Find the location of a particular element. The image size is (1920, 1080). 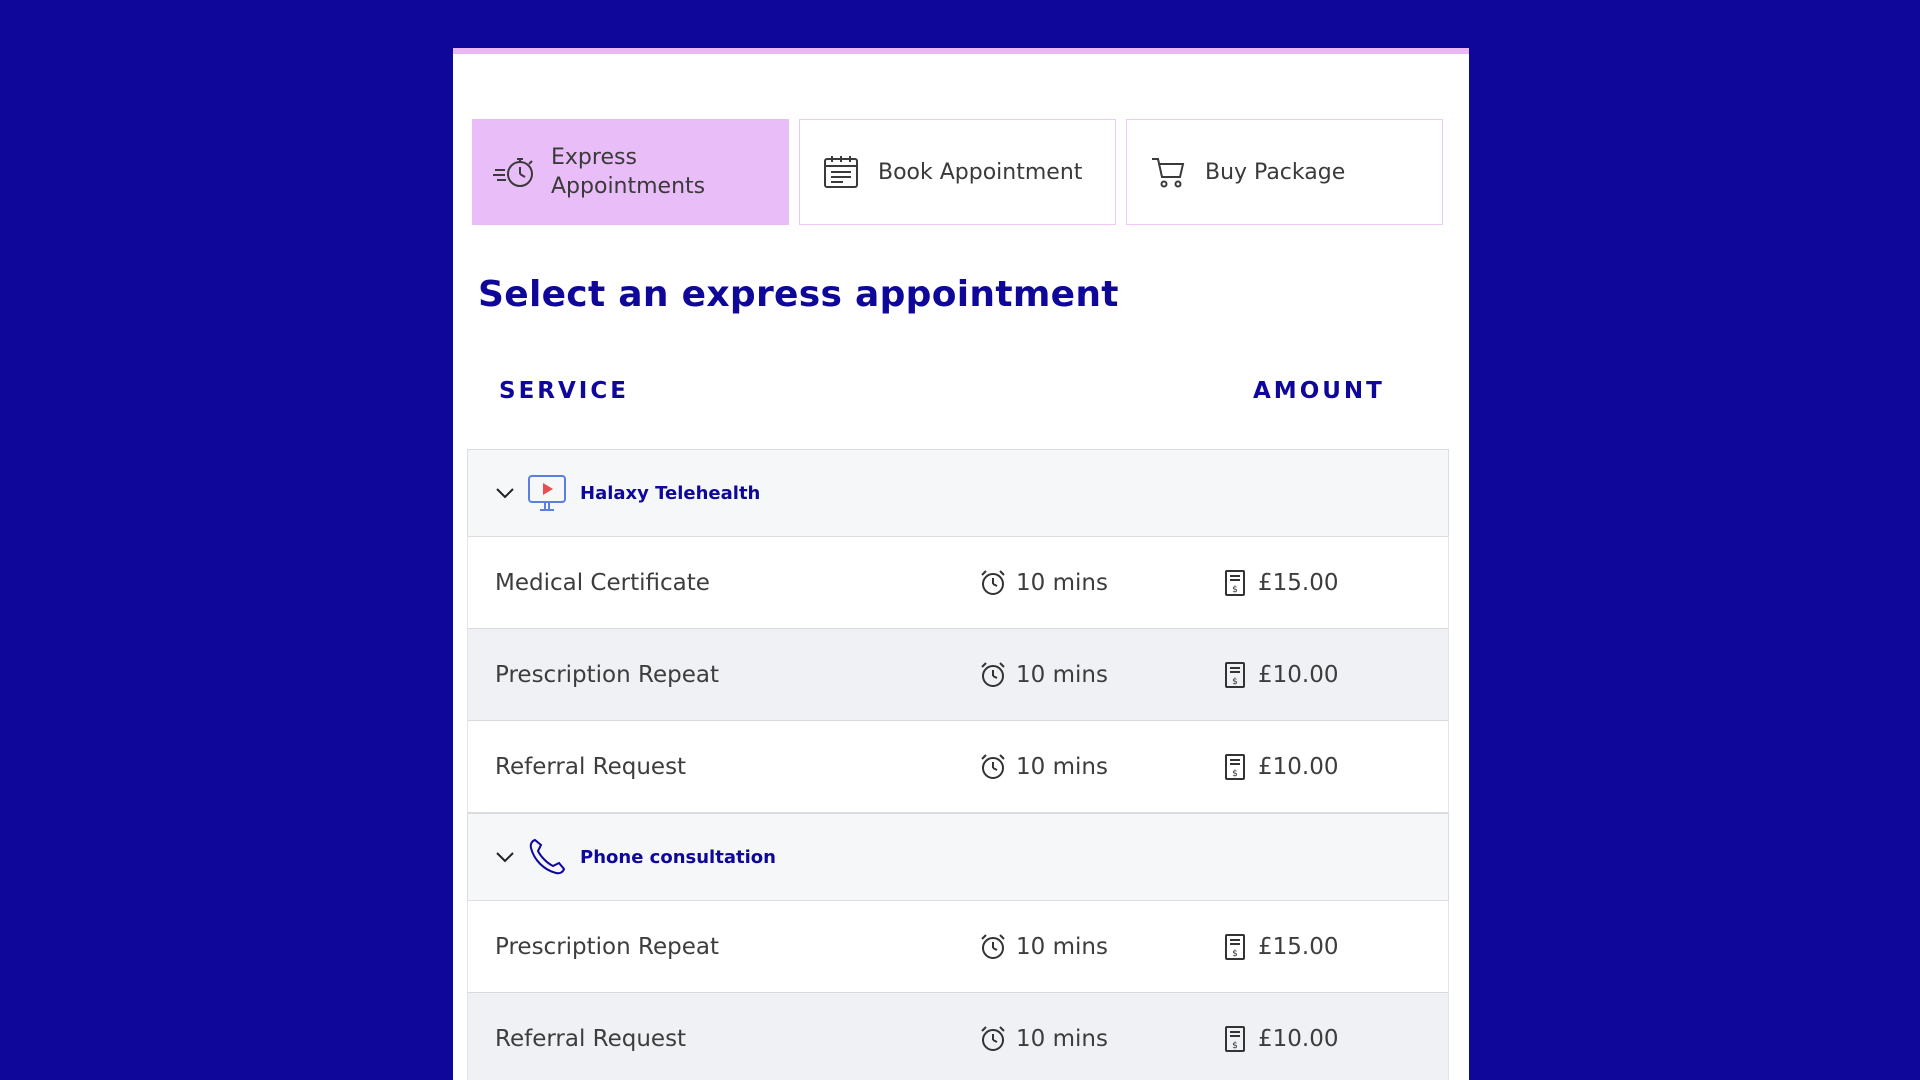

service-name: Medical Certificate is located at coordinates (602, 582).